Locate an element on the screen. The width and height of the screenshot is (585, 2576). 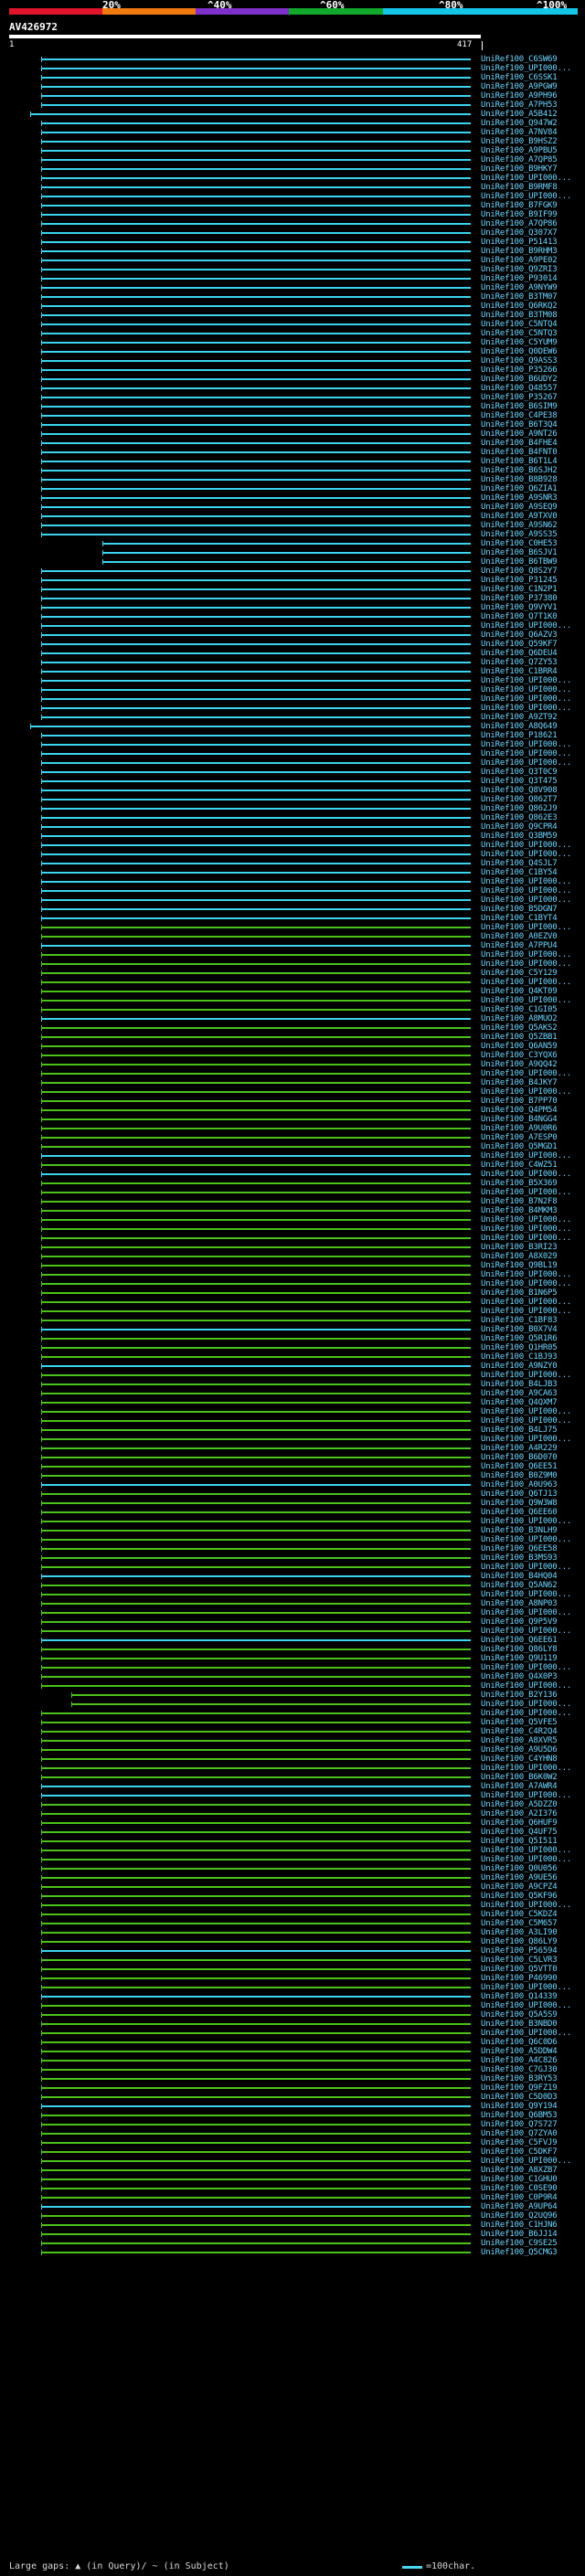
hit-row: UniRef100_A5DDW4 is located at coordinates (293, 2051).